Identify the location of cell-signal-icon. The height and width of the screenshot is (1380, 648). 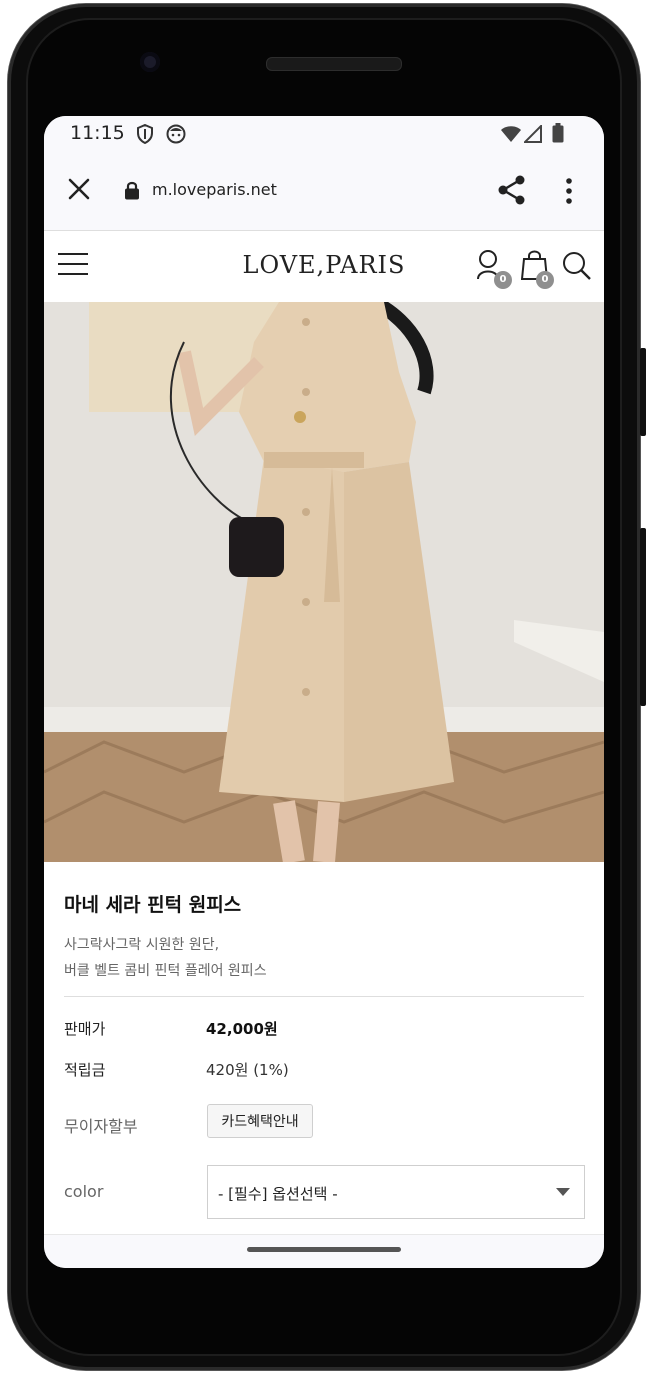
(533, 134).